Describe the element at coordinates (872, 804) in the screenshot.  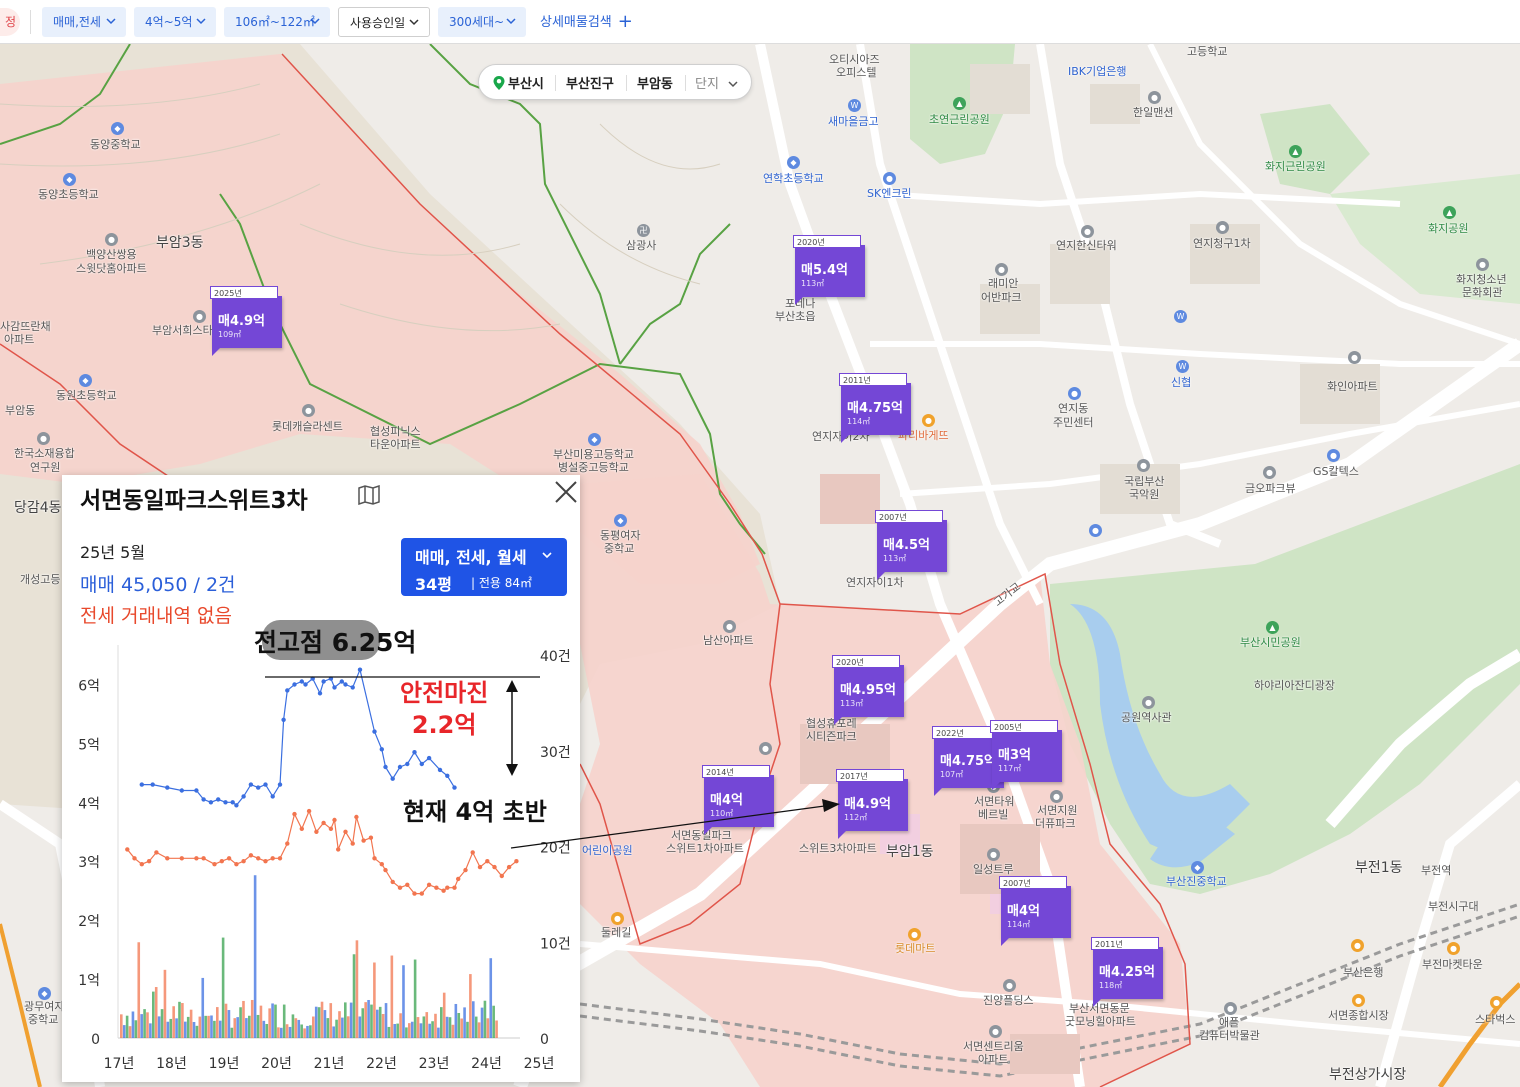
I see `price-marker: 2017년 매4.9억 112㎡` at that location.